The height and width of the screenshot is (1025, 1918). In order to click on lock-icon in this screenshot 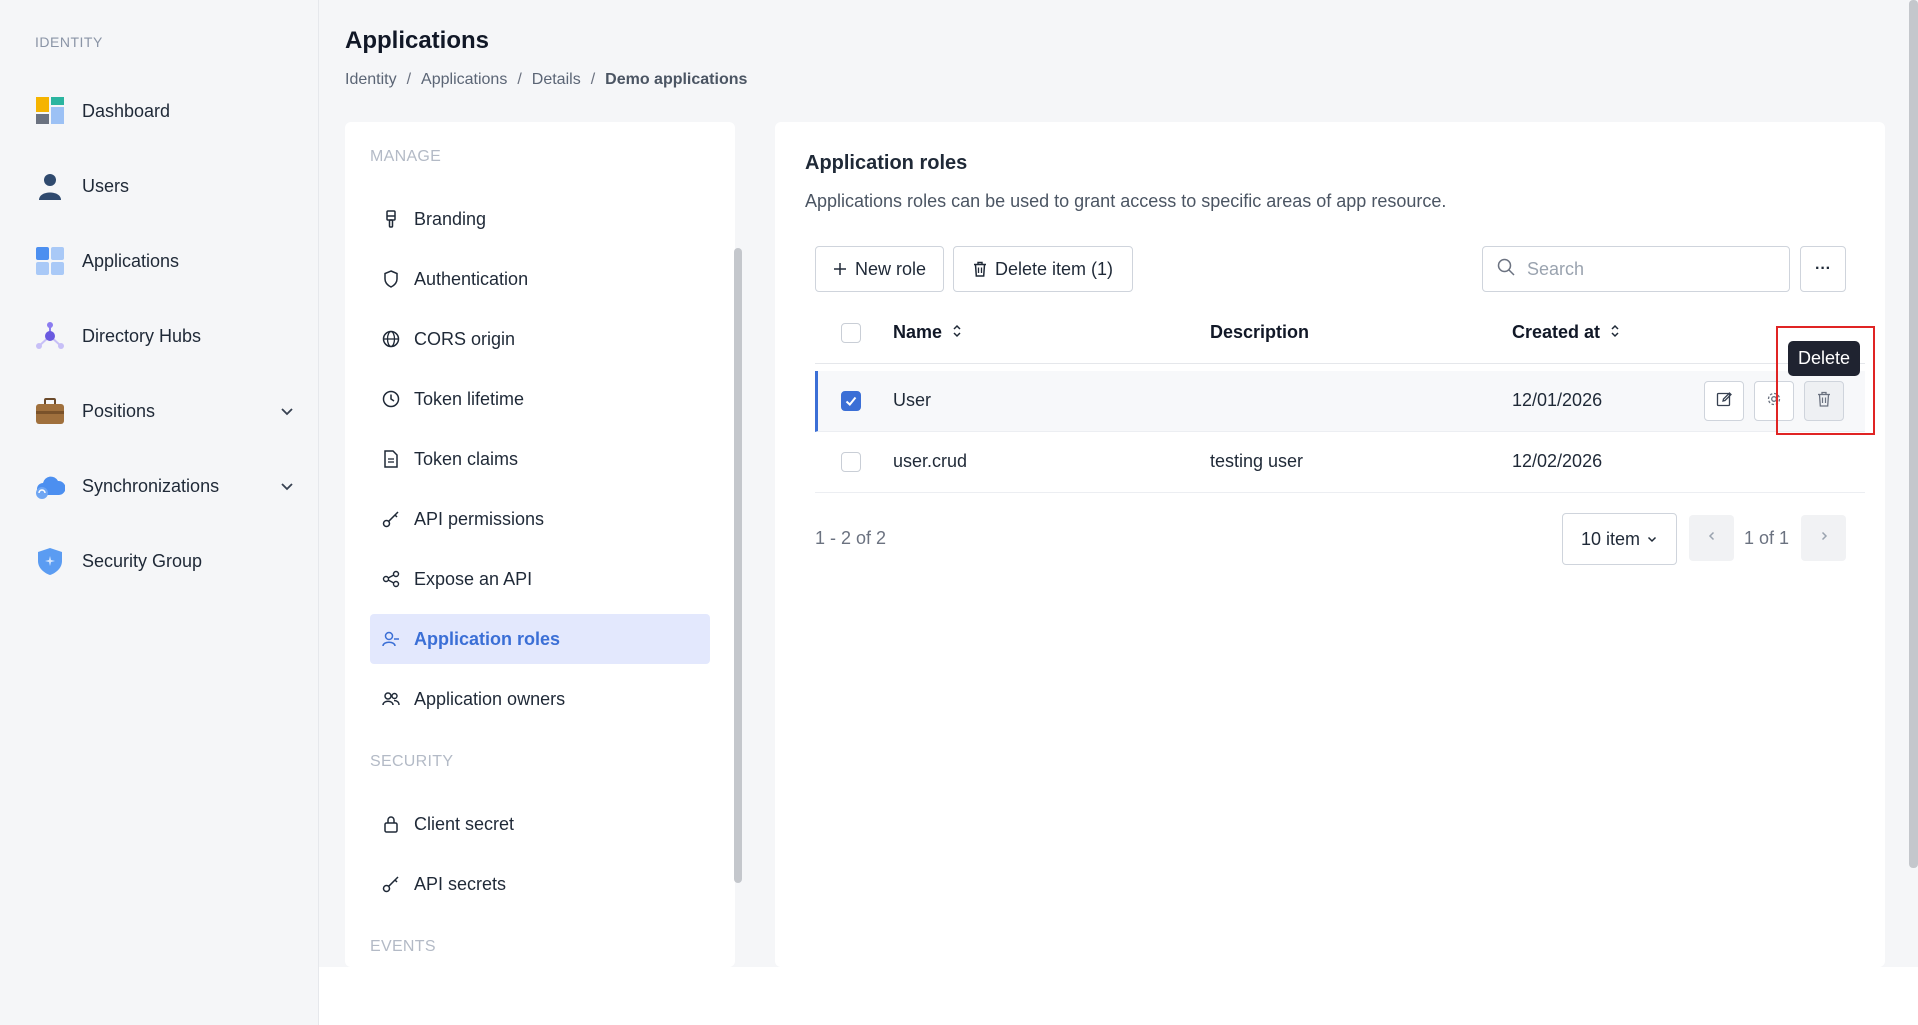, I will do `click(391, 824)`.